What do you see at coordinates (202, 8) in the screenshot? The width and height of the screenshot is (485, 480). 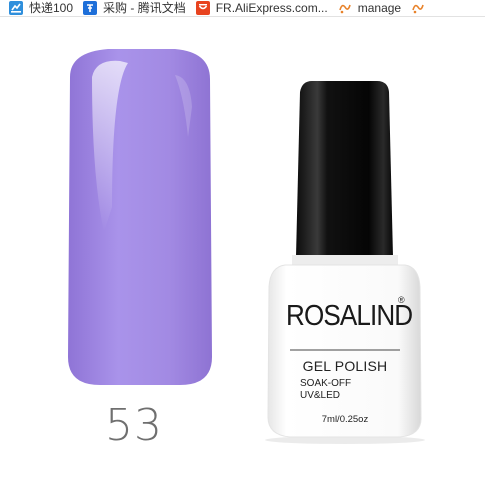 I see `aliexpress-icon` at bounding box center [202, 8].